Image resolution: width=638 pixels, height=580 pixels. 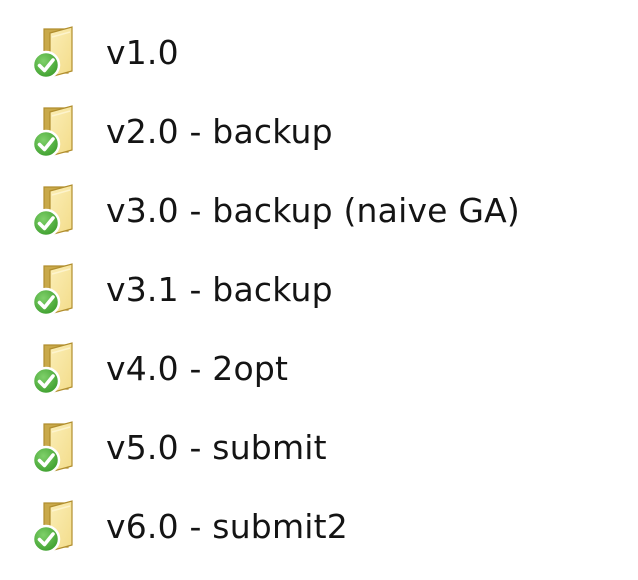 What do you see at coordinates (227, 526) in the screenshot?
I see `folder-name: v6.0 - submit2` at bounding box center [227, 526].